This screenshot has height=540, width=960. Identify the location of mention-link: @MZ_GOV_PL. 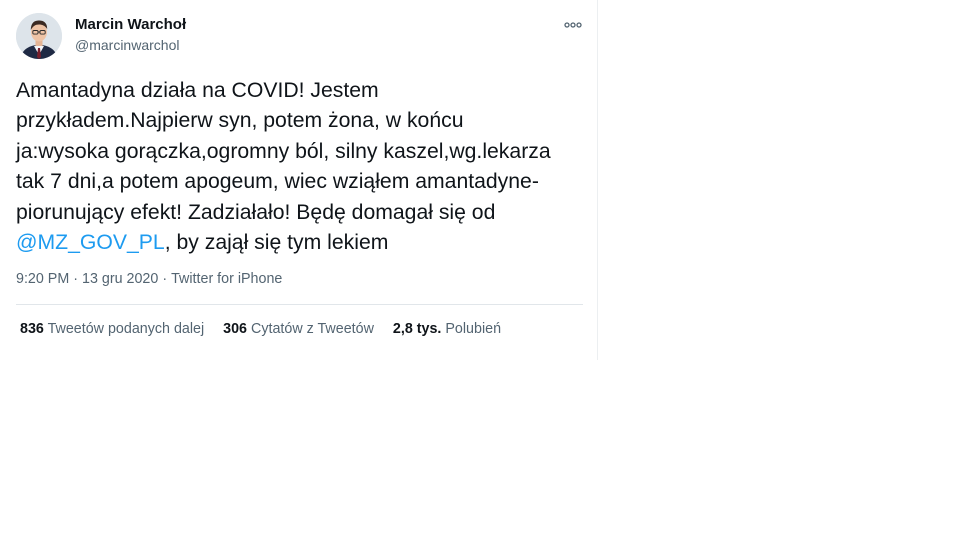
(90, 242).